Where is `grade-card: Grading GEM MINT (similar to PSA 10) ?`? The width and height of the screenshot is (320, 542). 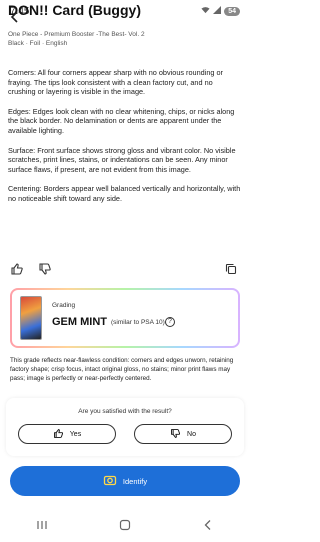
grade-card: Grading GEM MINT (similar to PSA 10) ? is located at coordinates (125, 318).